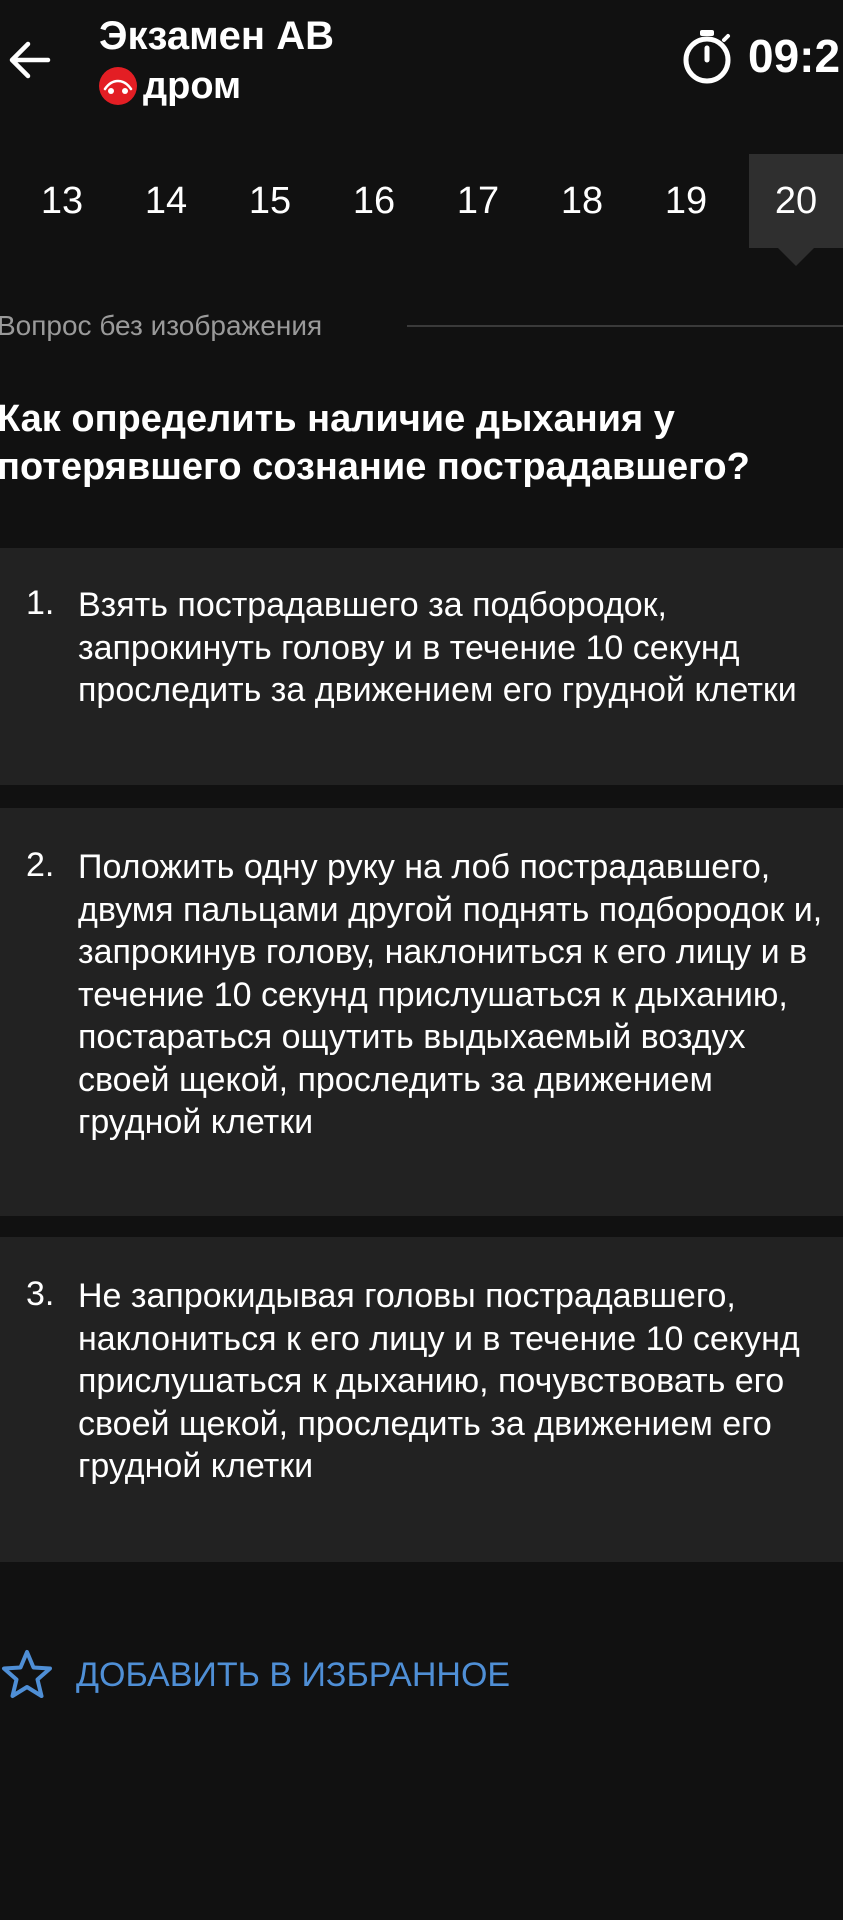 The height and width of the screenshot is (1920, 843). What do you see at coordinates (796, 210) in the screenshot?
I see `tab-20: 20` at bounding box center [796, 210].